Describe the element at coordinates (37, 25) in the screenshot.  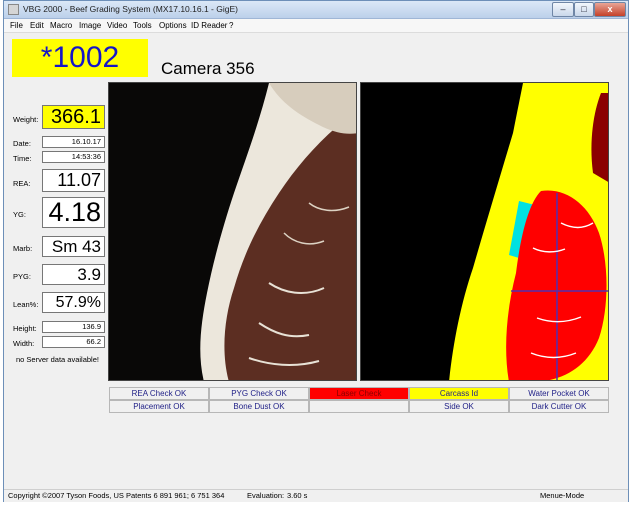
I see `menu-edit: Edit` at that location.